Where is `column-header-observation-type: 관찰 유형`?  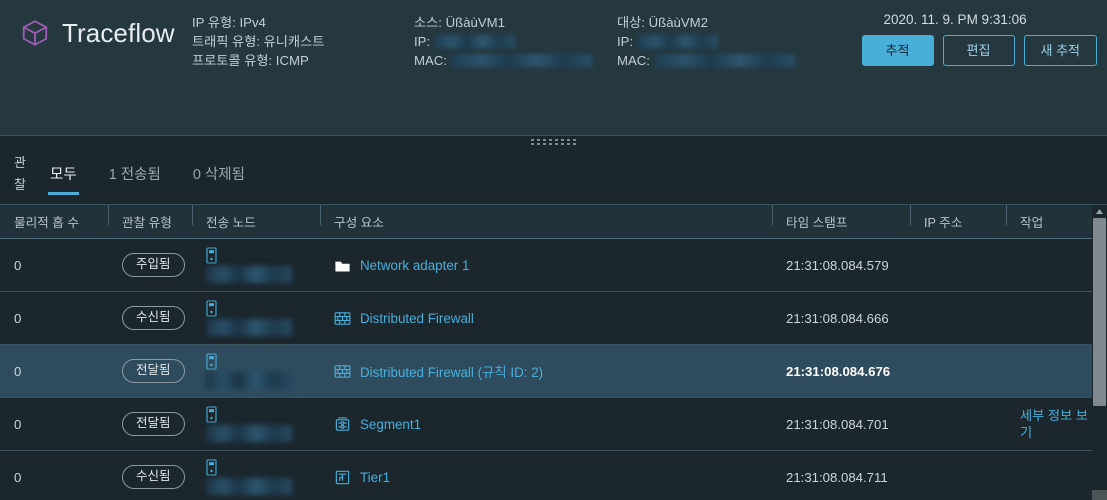
column-header-observation-type: 관찰 유형 is located at coordinates (150, 218).